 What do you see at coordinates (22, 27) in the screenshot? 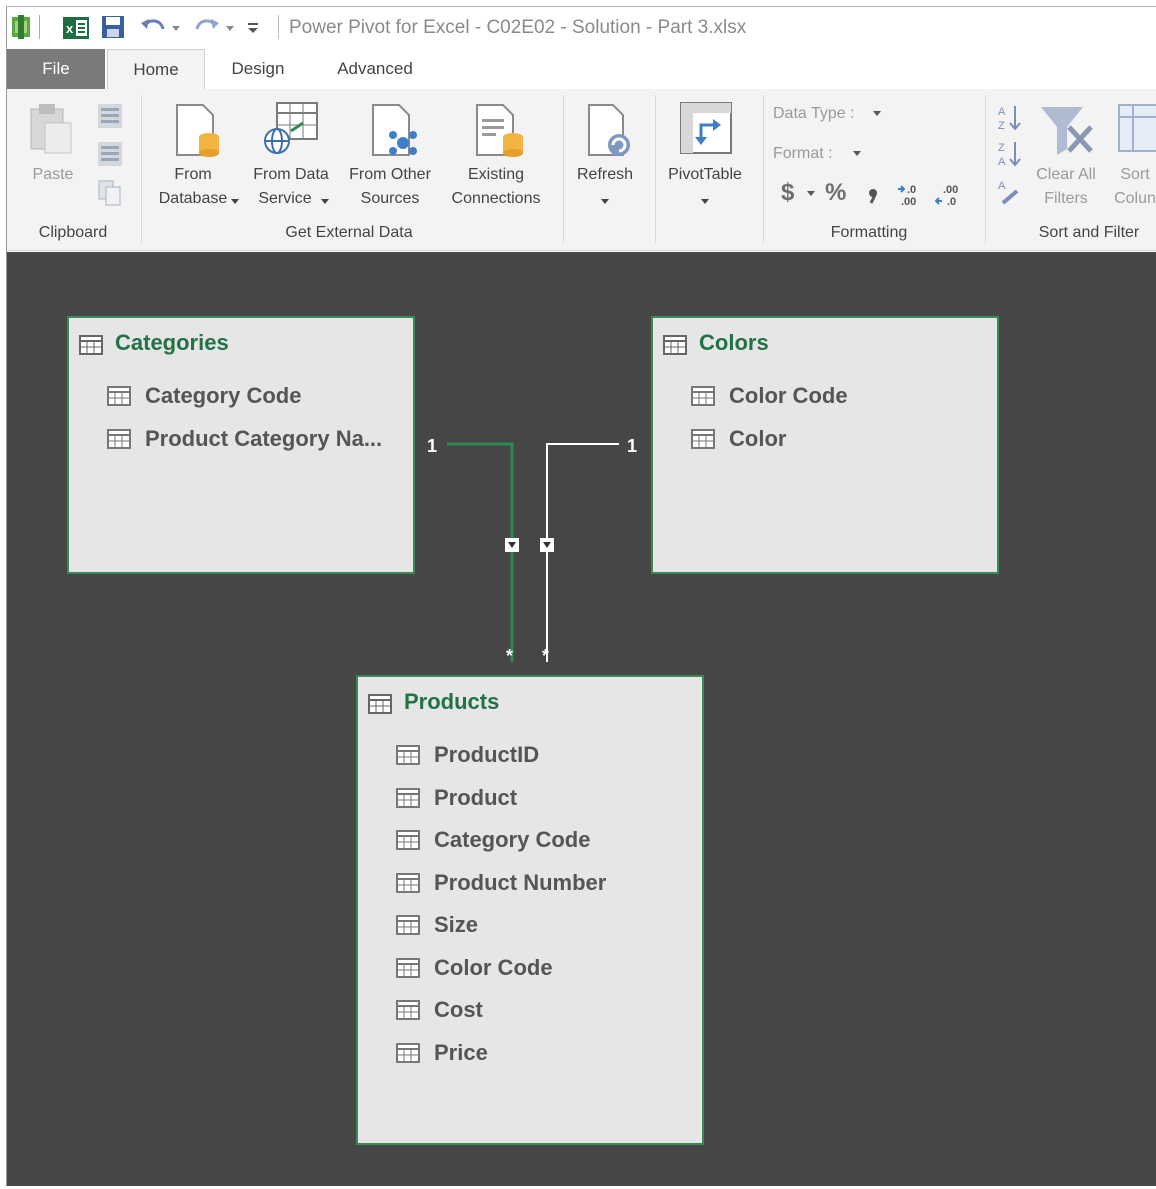
I see `power-pivot-app-icon` at bounding box center [22, 27].